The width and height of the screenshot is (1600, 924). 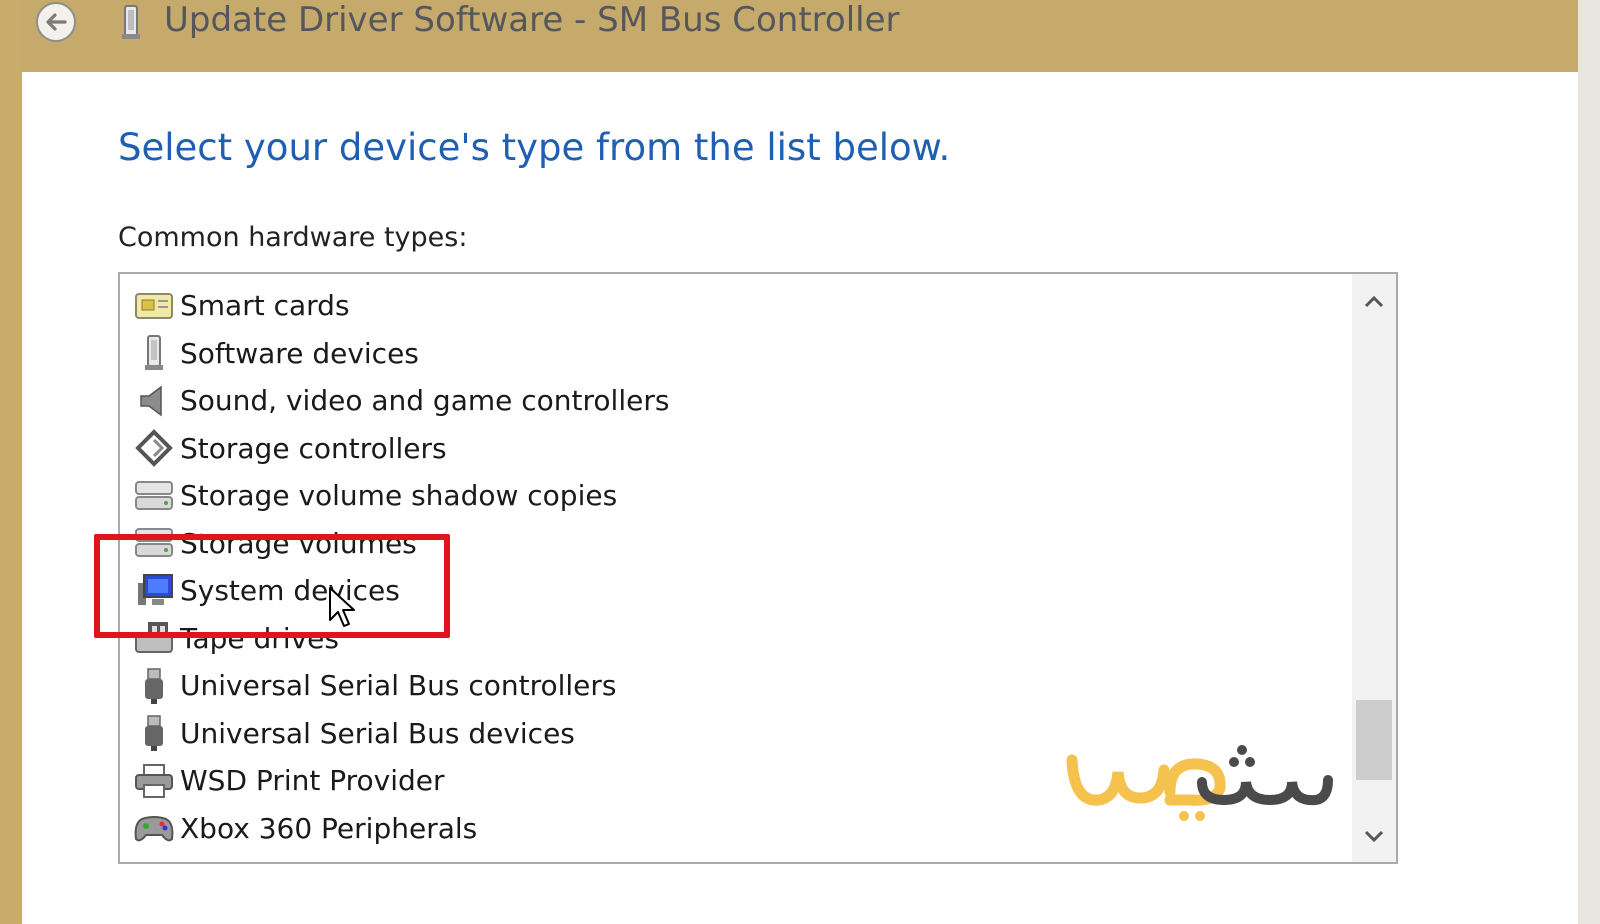 What do you see at coordinates (399, 496) in the screenshot?
I see `list-item-label: Storage volume shadow copies` at bounding box center [399, 496].